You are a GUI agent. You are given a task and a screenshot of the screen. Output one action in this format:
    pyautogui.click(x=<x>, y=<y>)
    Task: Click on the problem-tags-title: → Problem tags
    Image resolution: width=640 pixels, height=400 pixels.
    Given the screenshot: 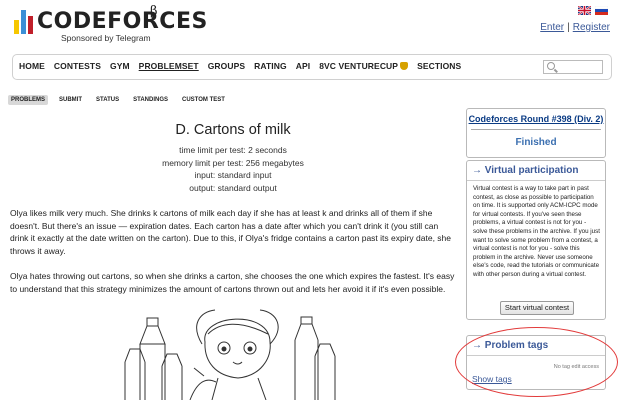 What is the action you would take?
    pyautogui.click(x=510, y=345)
    